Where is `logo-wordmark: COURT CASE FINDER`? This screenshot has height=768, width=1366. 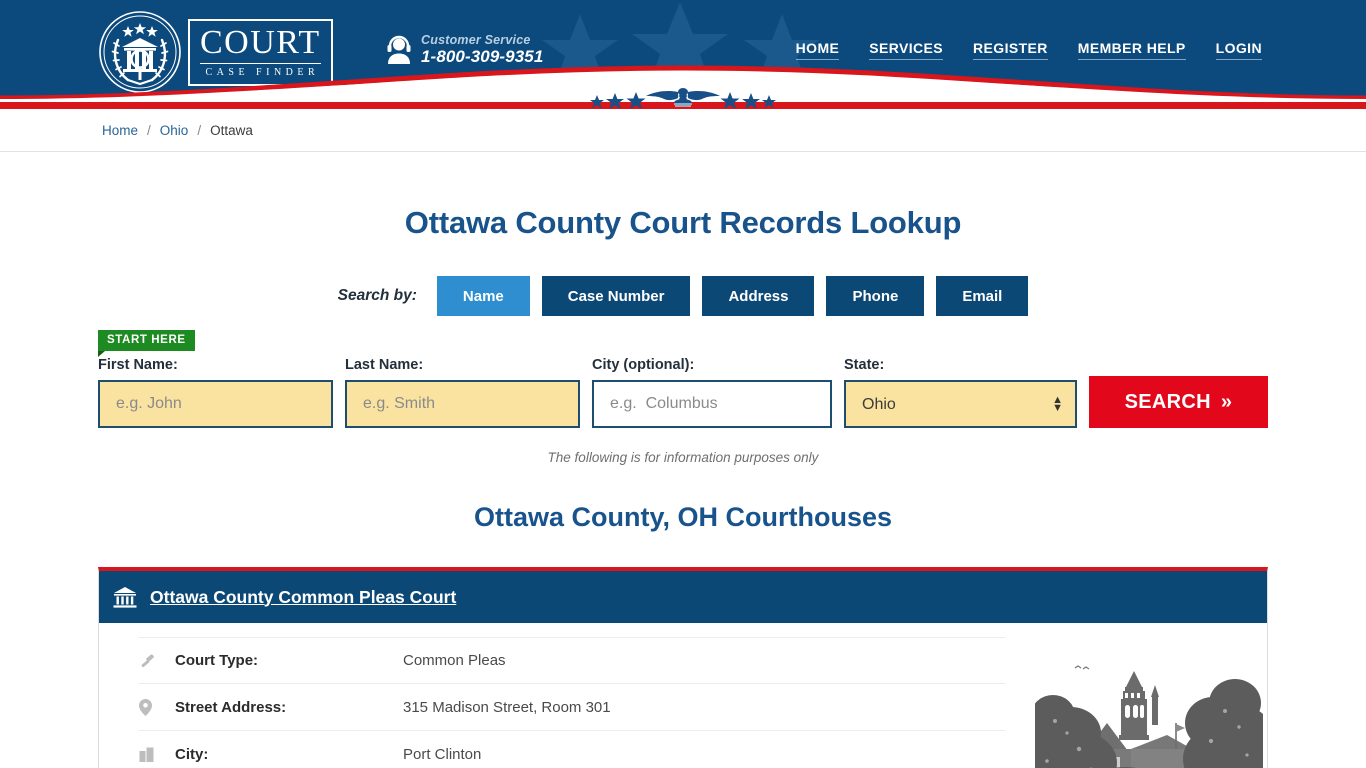
logo-wordmark: COURT CASE FINDER is located at coordinates (260, 52).